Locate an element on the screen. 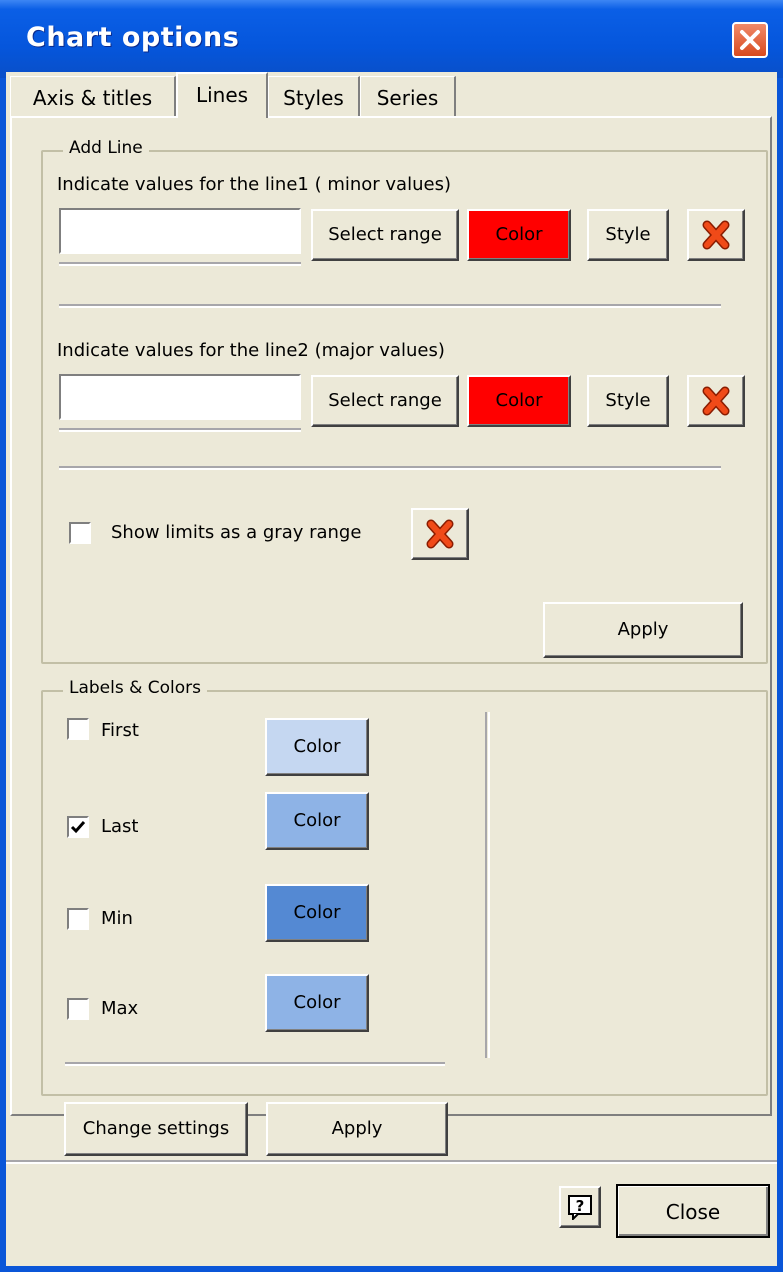 The height and width of the screenshot is (1272, 783). tab-series: Series is located at coordinates (408, 96).